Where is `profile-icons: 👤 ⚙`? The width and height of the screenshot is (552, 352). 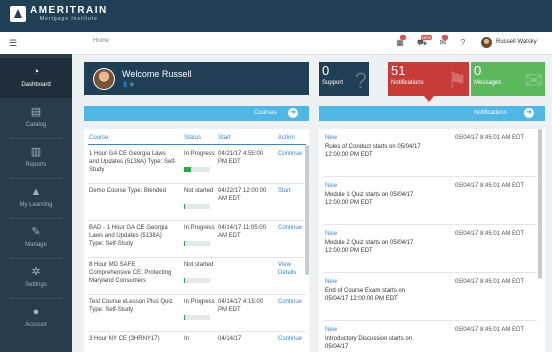 profile-icons: 👤 ⚙ is located at coordinates (128, 85).